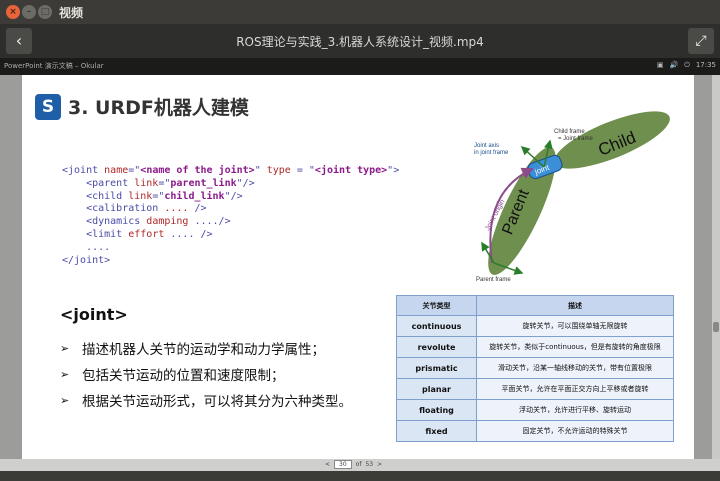 This screenshot has width=720, height=481. Describe the element at coordinates (576, 139) in the screenshot. I see `child-frame-label-2: = Joint frame` at that location.